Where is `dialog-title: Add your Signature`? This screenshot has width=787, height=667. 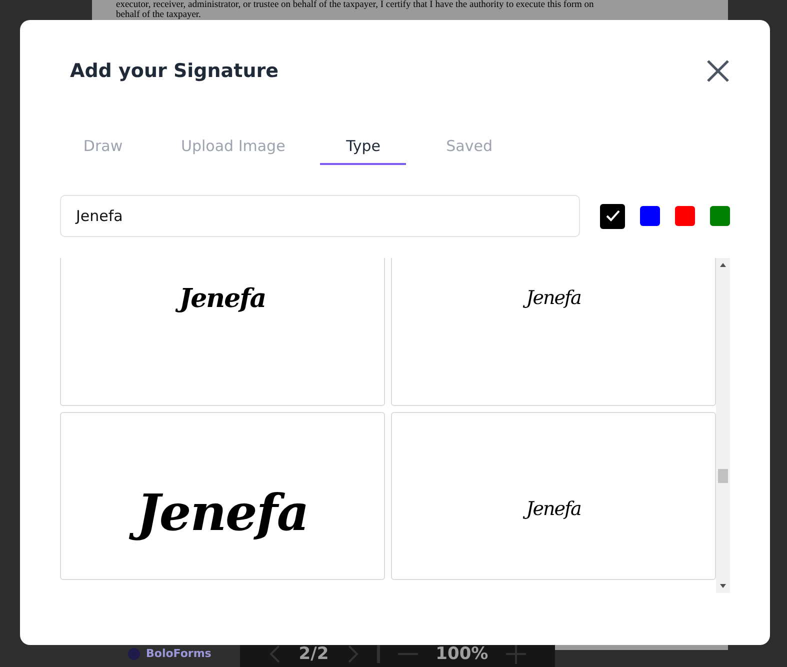
dialog-title: Add your Signature is located at coordinates (174, 71).